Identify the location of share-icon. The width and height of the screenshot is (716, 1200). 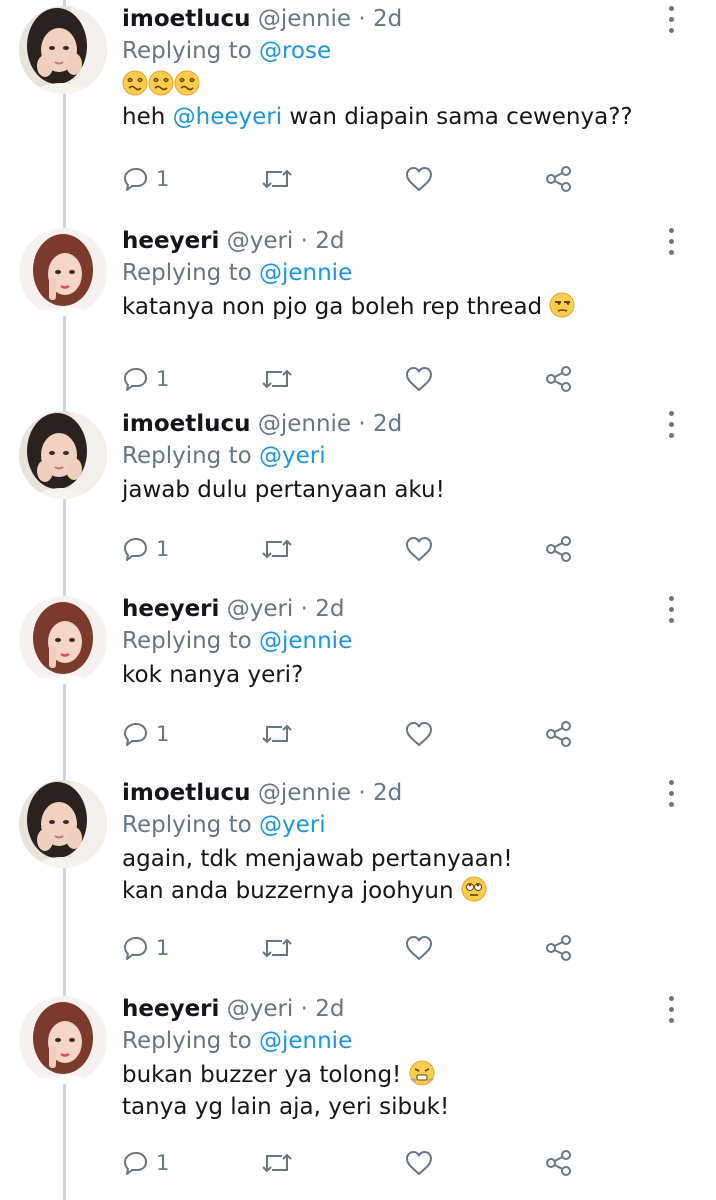
(559, 179).